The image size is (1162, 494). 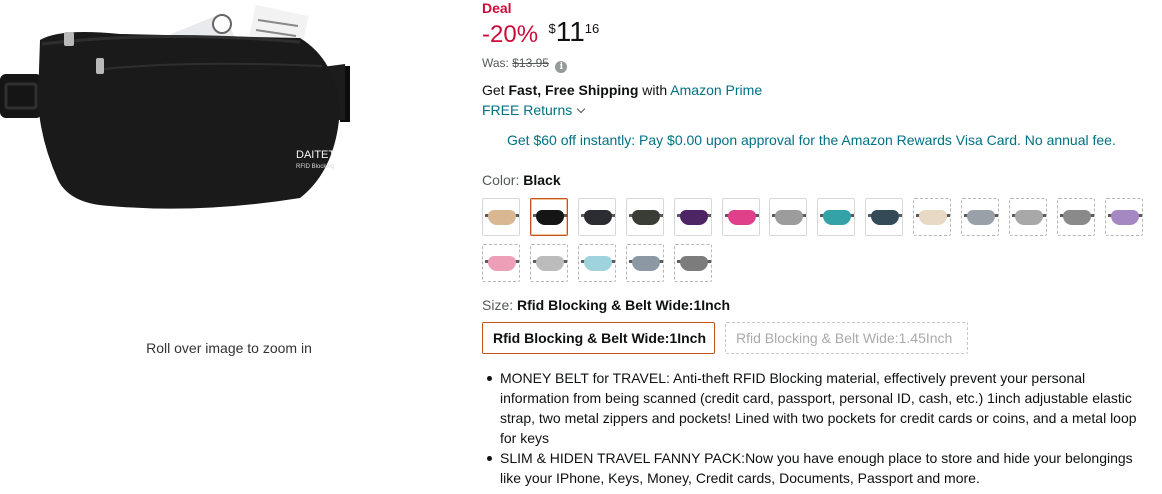 What do you see at coordinates (175, 115) in the screenshot?
I see `product-image: DAITET RFID Blocking` at bounding box center [175, 115].